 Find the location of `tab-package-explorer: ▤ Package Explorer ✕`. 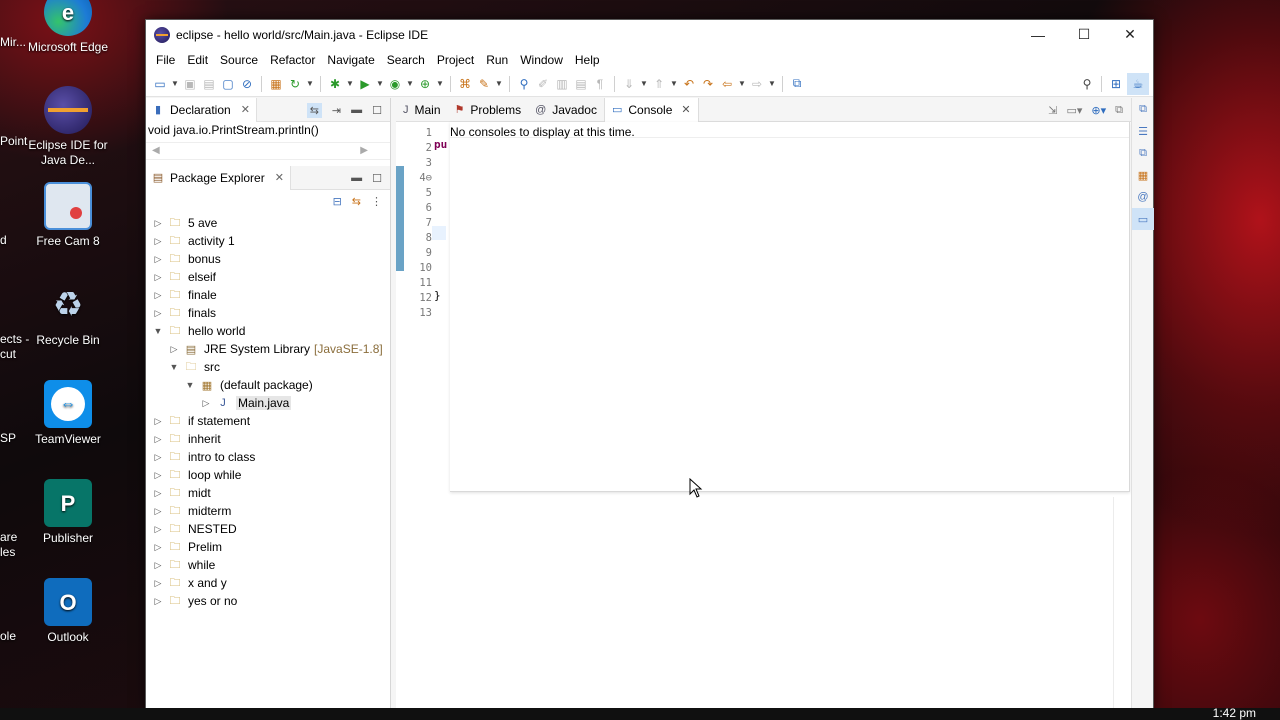

tab-package-explorer: ▤ Package Explorer ✕ is located at coordinates (218, 177).